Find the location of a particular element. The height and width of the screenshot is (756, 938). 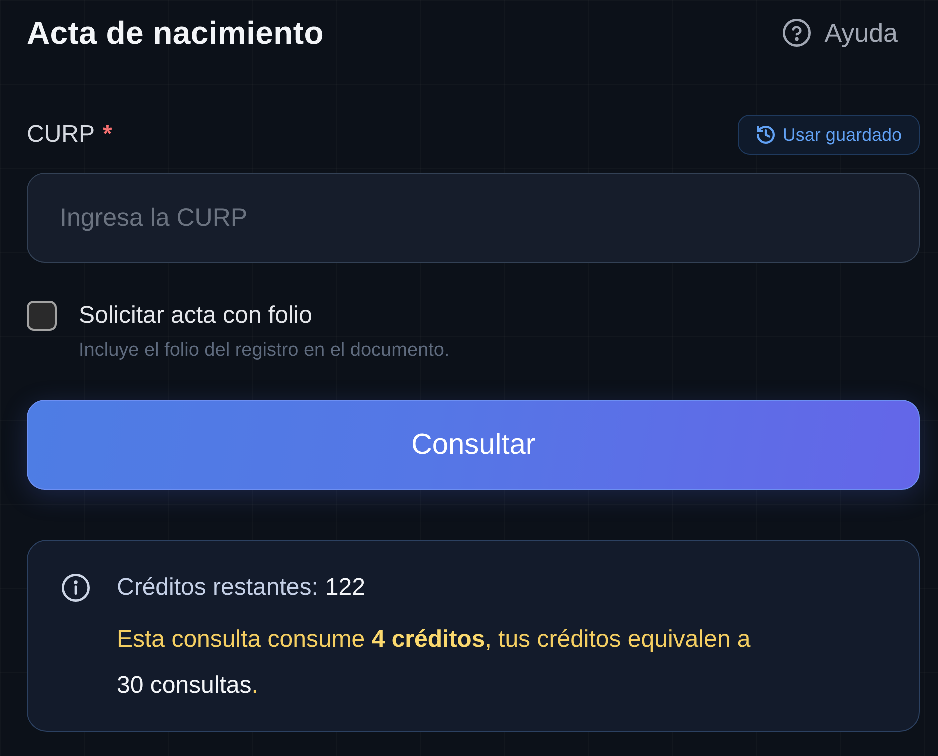

required-mark: * is located at coordinates (107, 135).